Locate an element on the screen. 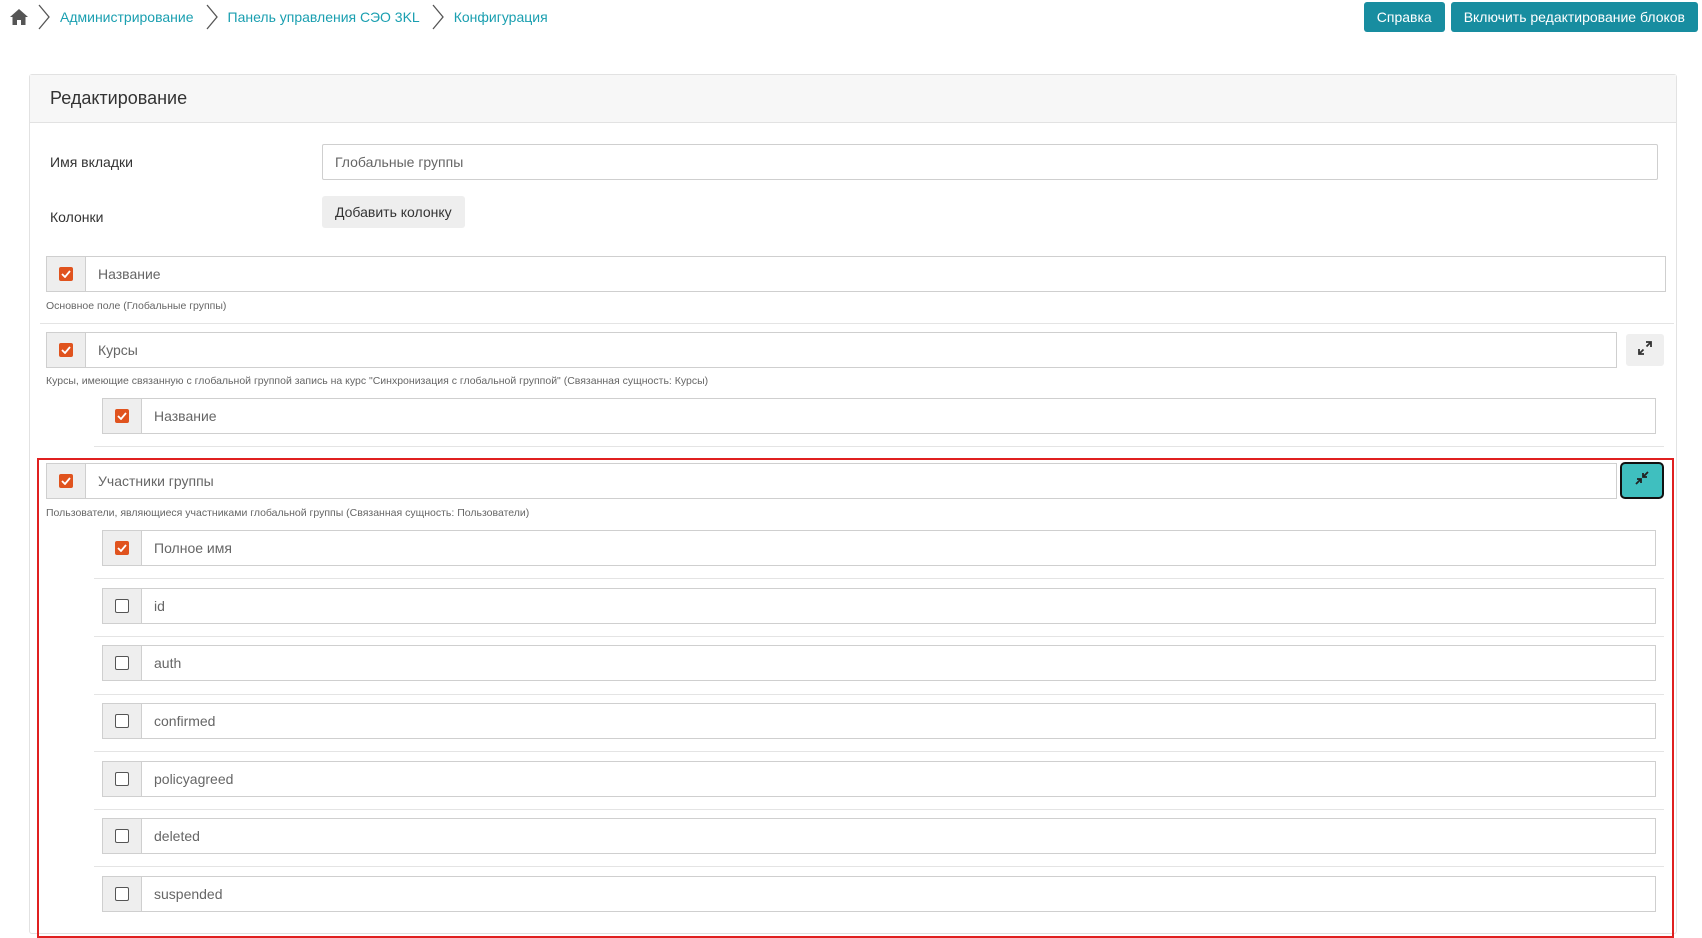 Image resolution: width=1702 pixels, height=938 pixels. subcolumn-row-full-name: Полное имя is located at coordinates (879, 548).